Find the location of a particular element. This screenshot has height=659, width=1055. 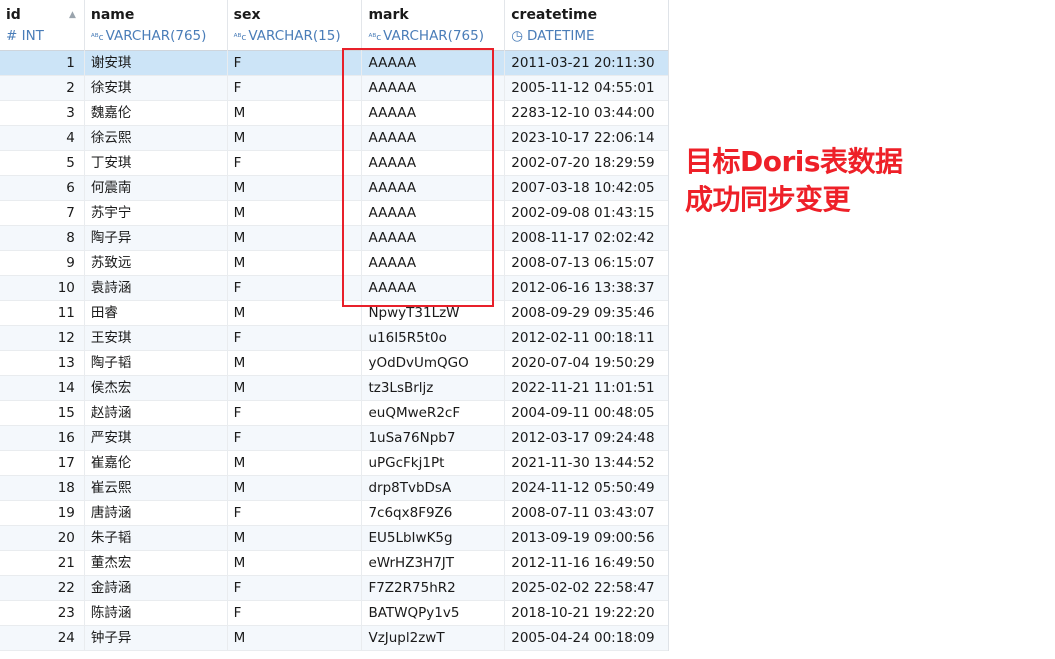

cell-createtime: 2021-11-30 13:44:52 is located at coordinates (586, 463).